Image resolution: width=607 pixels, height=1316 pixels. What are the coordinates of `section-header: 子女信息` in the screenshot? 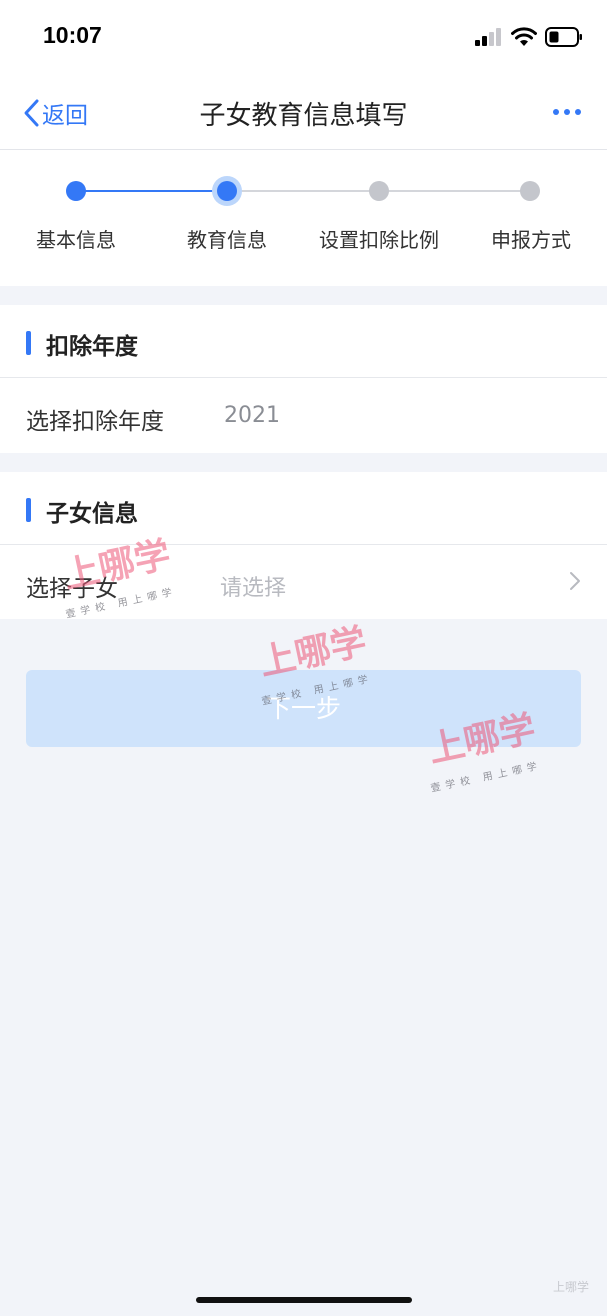 It's located at (303, 508).